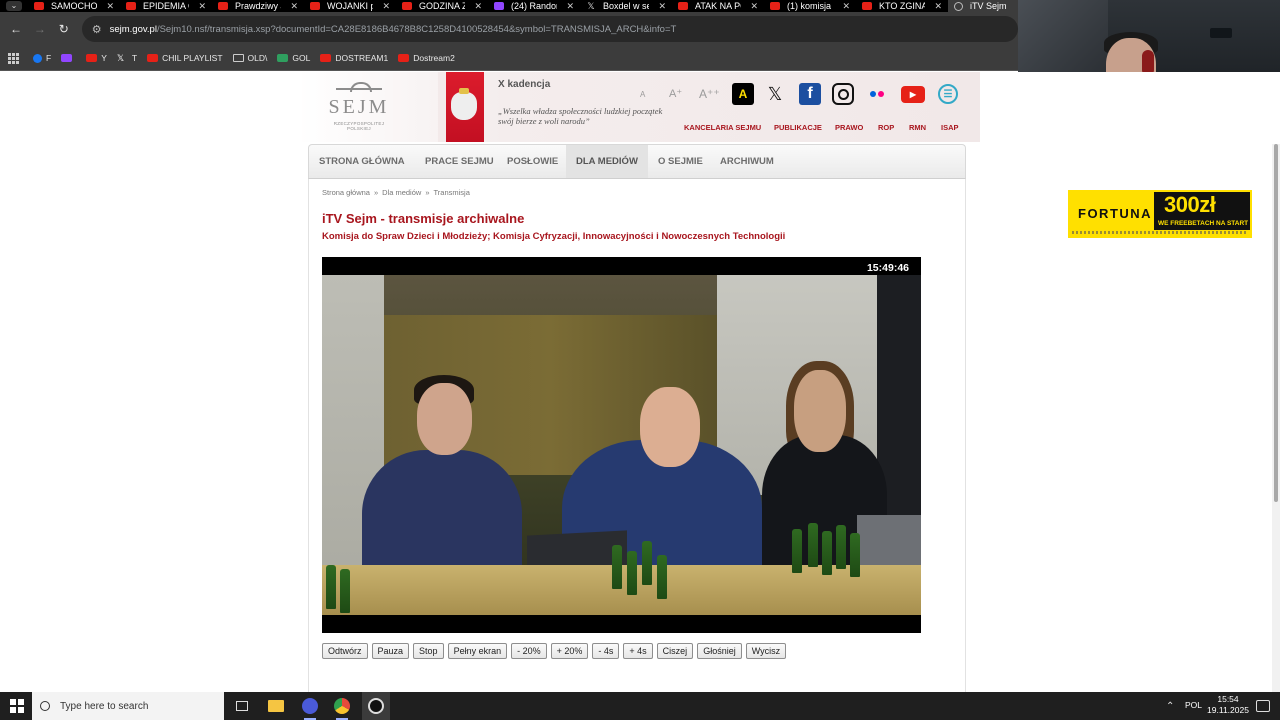  What do you see at coordinates (40, 29) in the screenshot?
I see `forward-button: →` at bounding box center [40, 29].